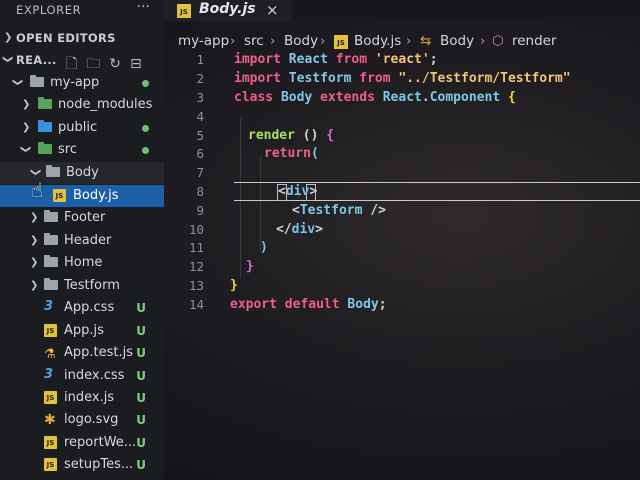  What do you see at coordinates (82, 376) in the screenshot?
I see `tree-item-index-css: 3 index.css U` at bounding box center [82, 376].